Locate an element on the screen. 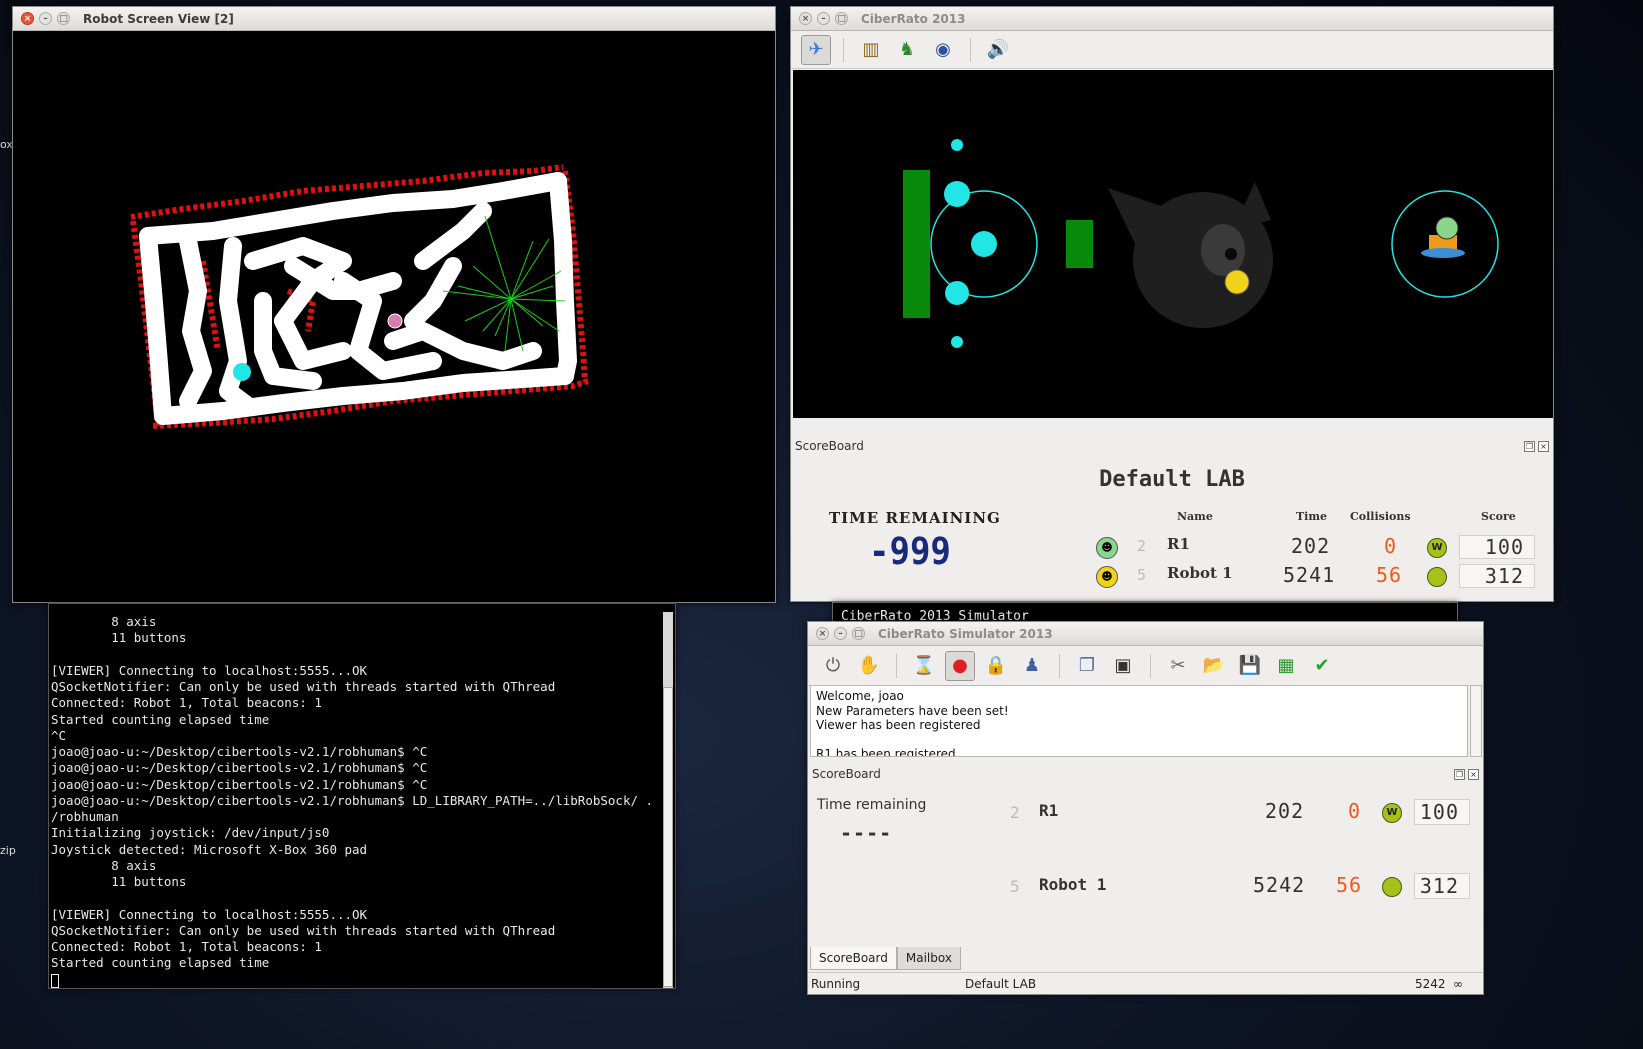 This screenshot has height=1049, width=1643. books-icon: ▥ is located at coordinates (871, 50).